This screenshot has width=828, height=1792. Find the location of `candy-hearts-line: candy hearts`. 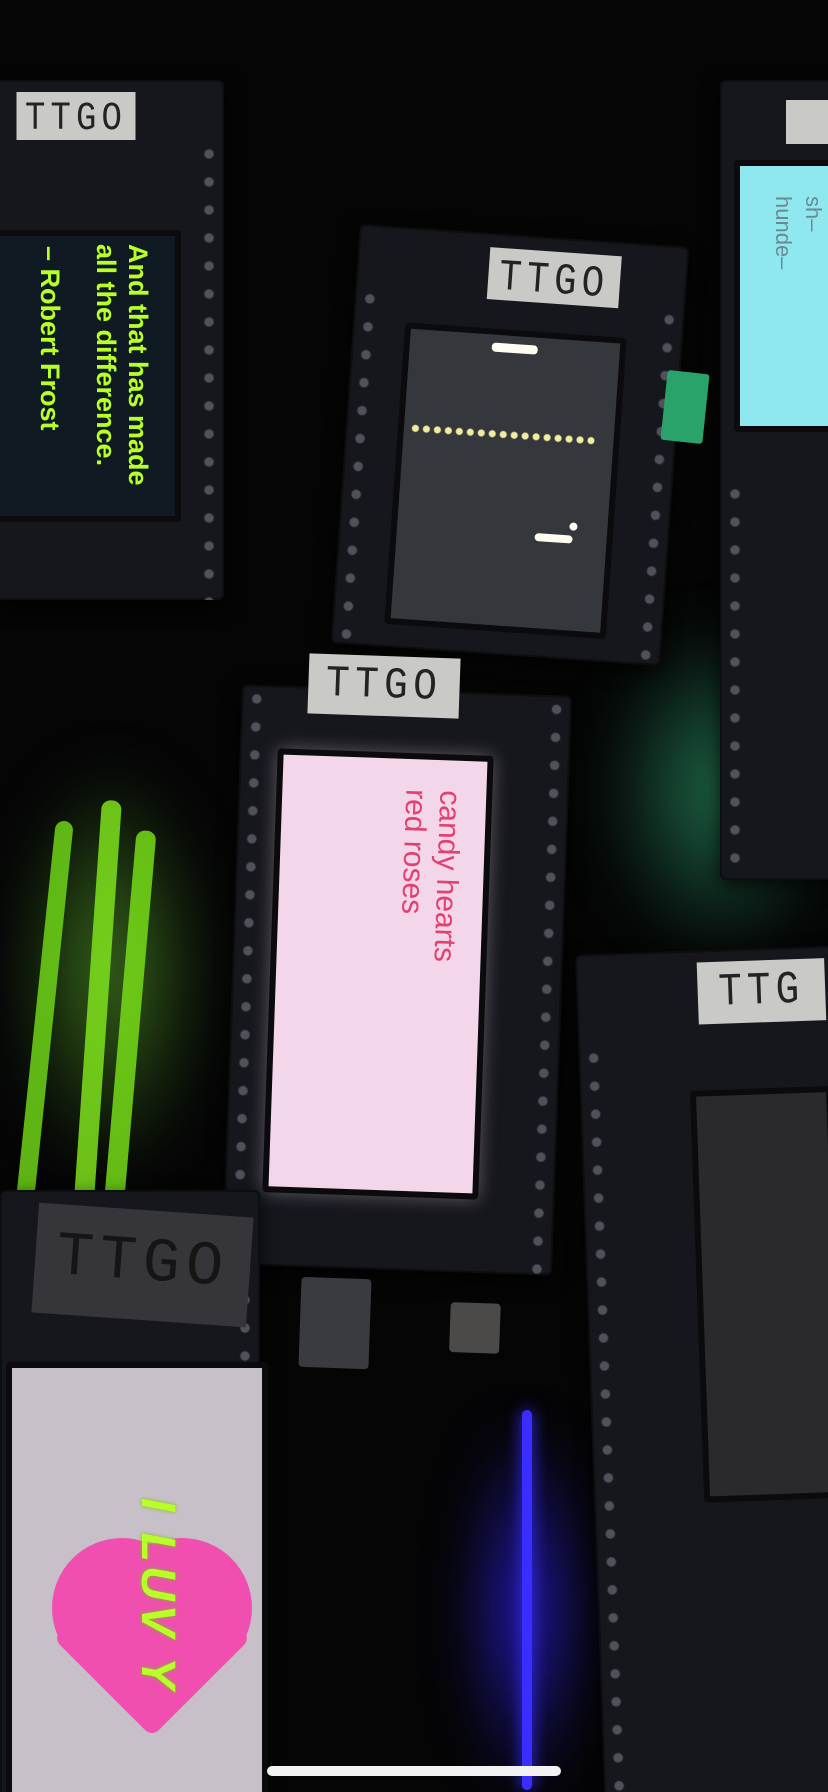

candy-hearts-line: candy hearts is located at coordinates (447, 876).